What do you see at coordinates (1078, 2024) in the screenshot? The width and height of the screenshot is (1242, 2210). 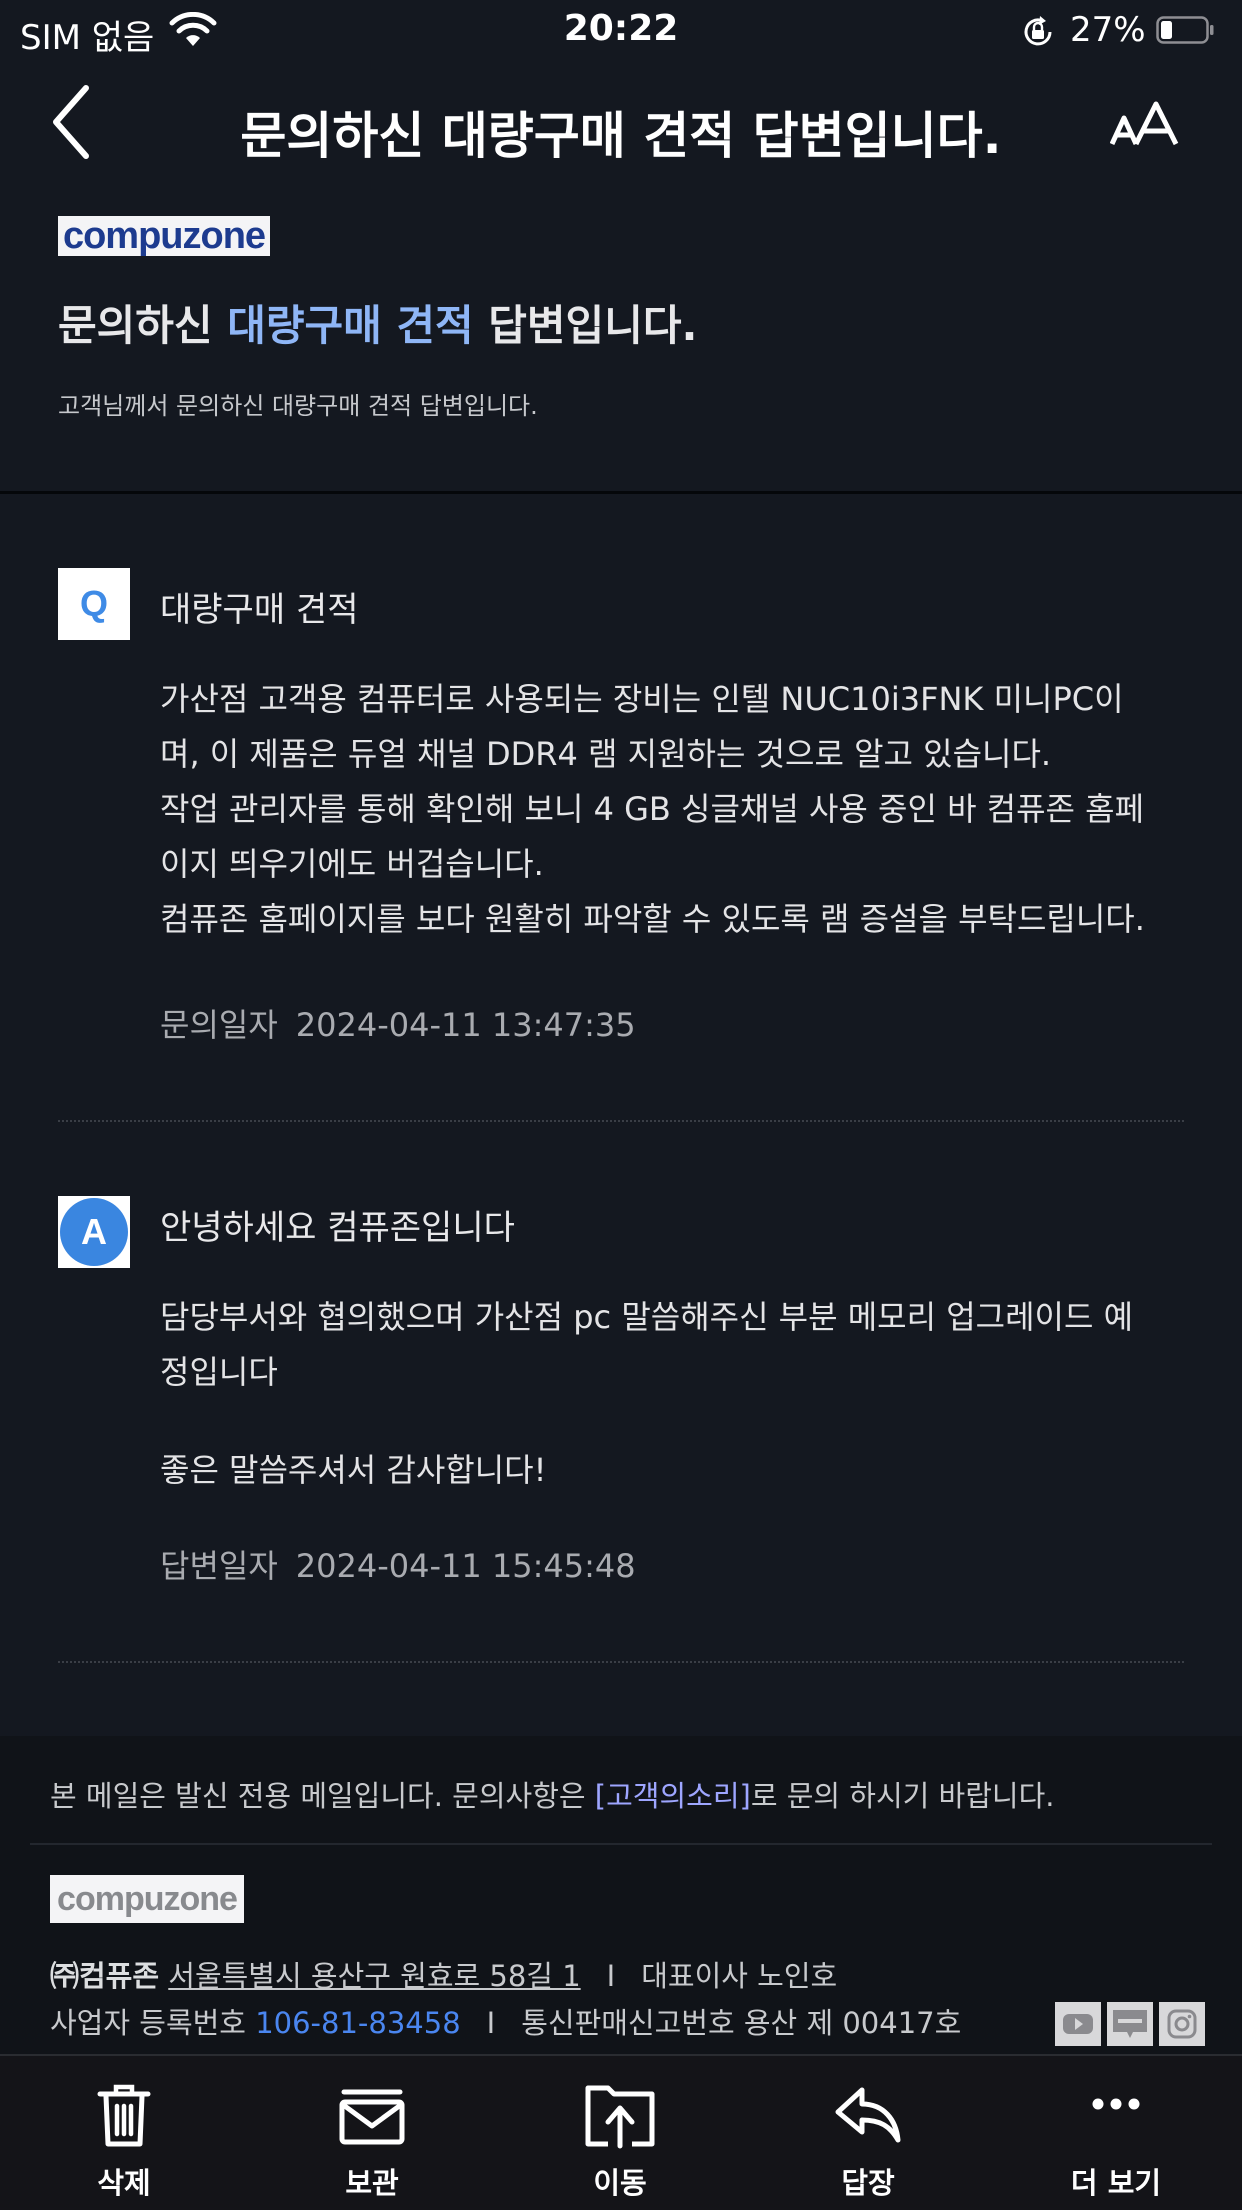 I see `youtube-icon` at bounding box center [1078, 2024].